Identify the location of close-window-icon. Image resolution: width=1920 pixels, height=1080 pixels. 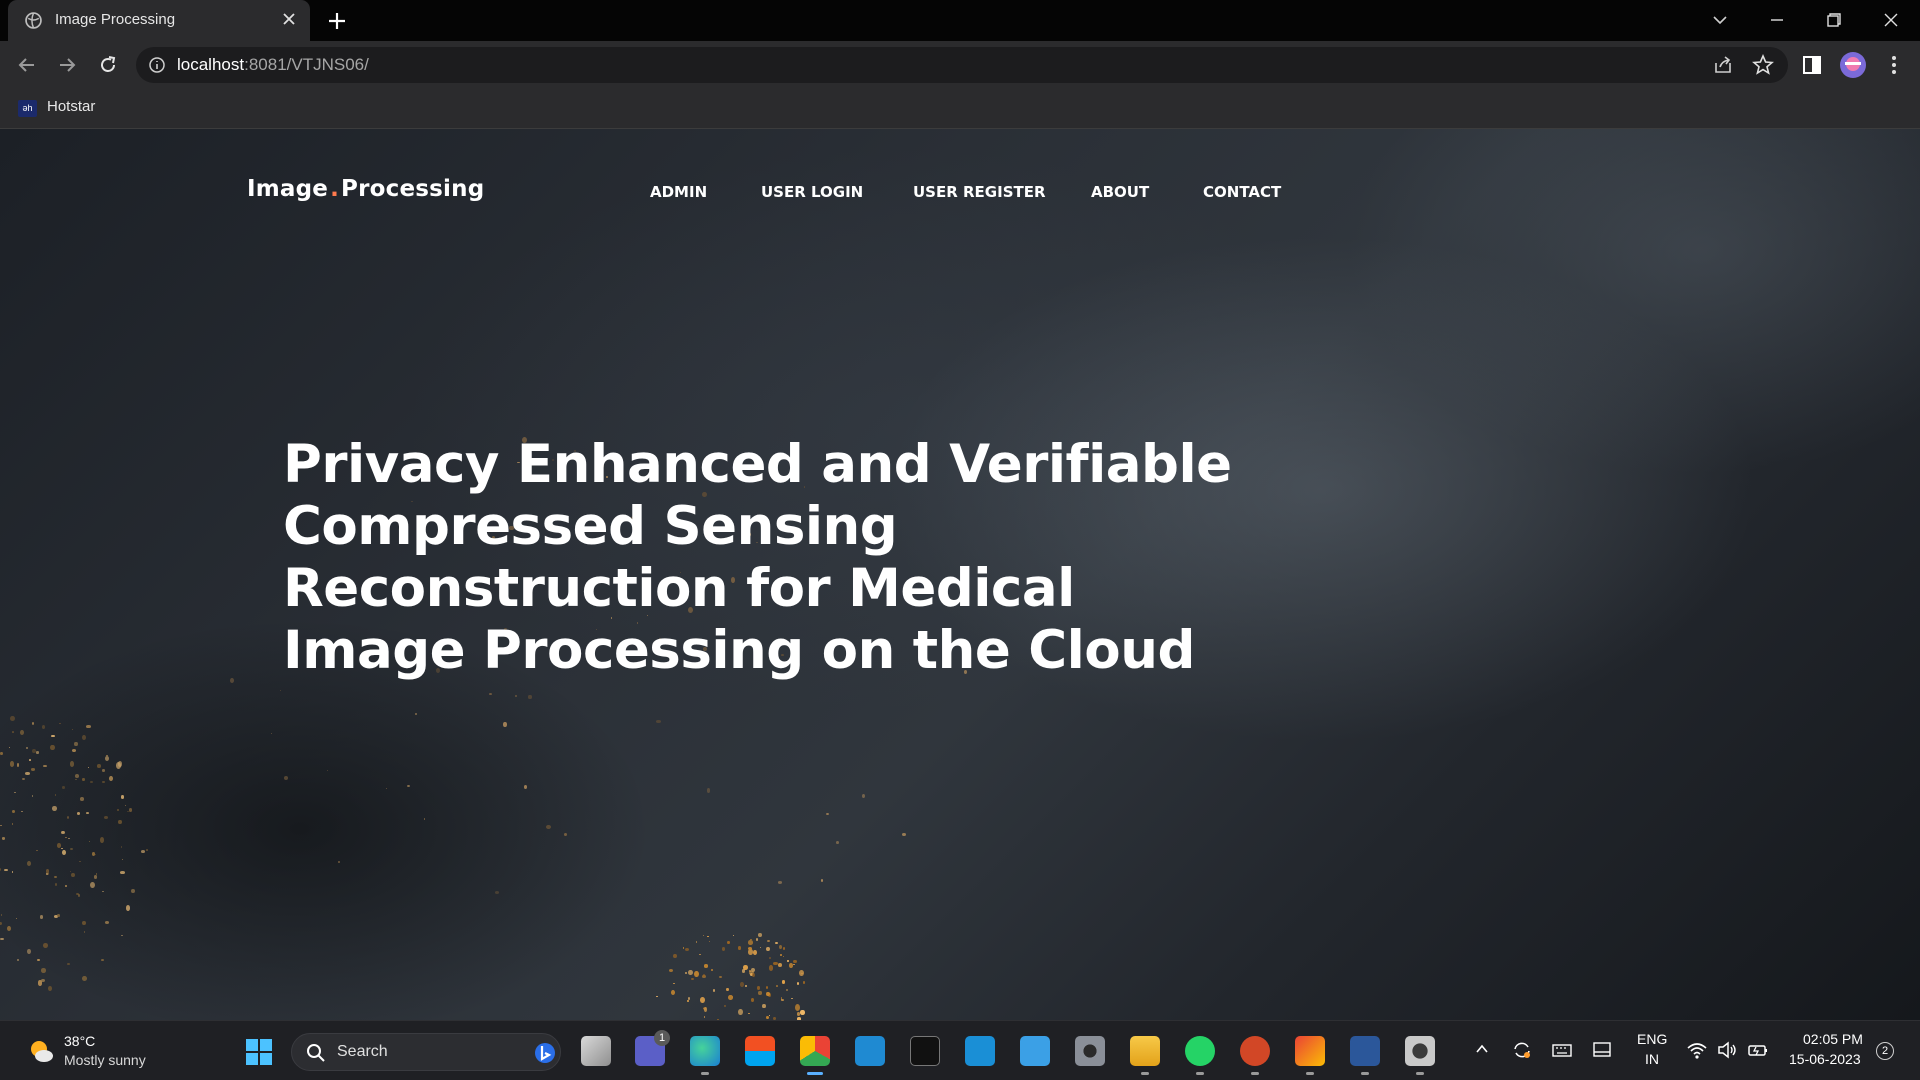
(1891, 20).